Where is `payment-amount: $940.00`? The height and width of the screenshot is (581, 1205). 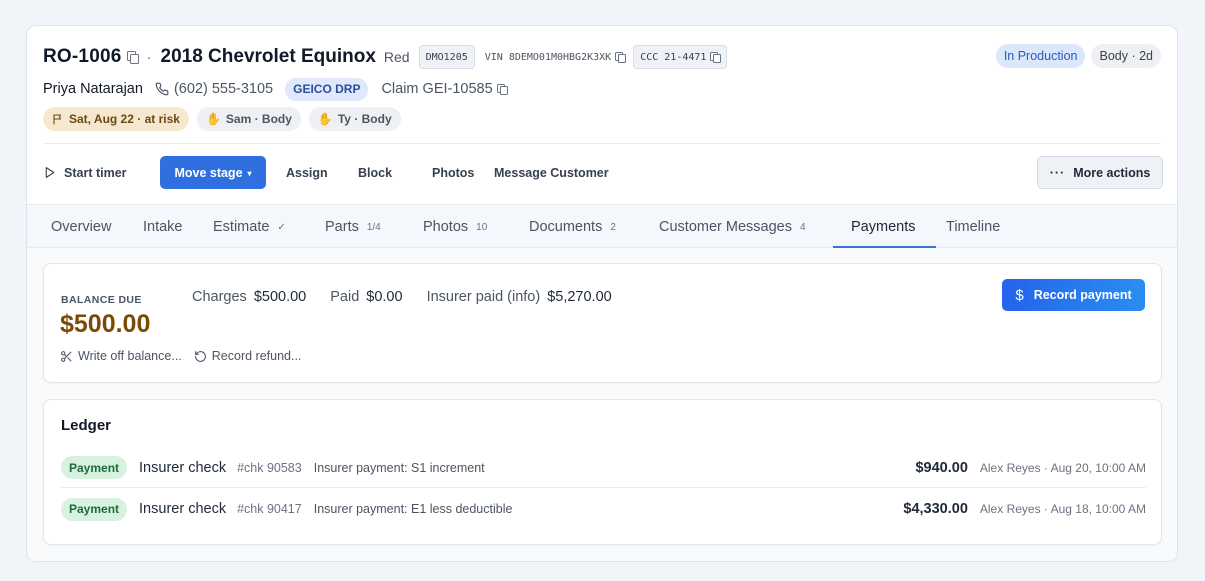 payment-amount: $940.00 is located at coordinates (941, 467).